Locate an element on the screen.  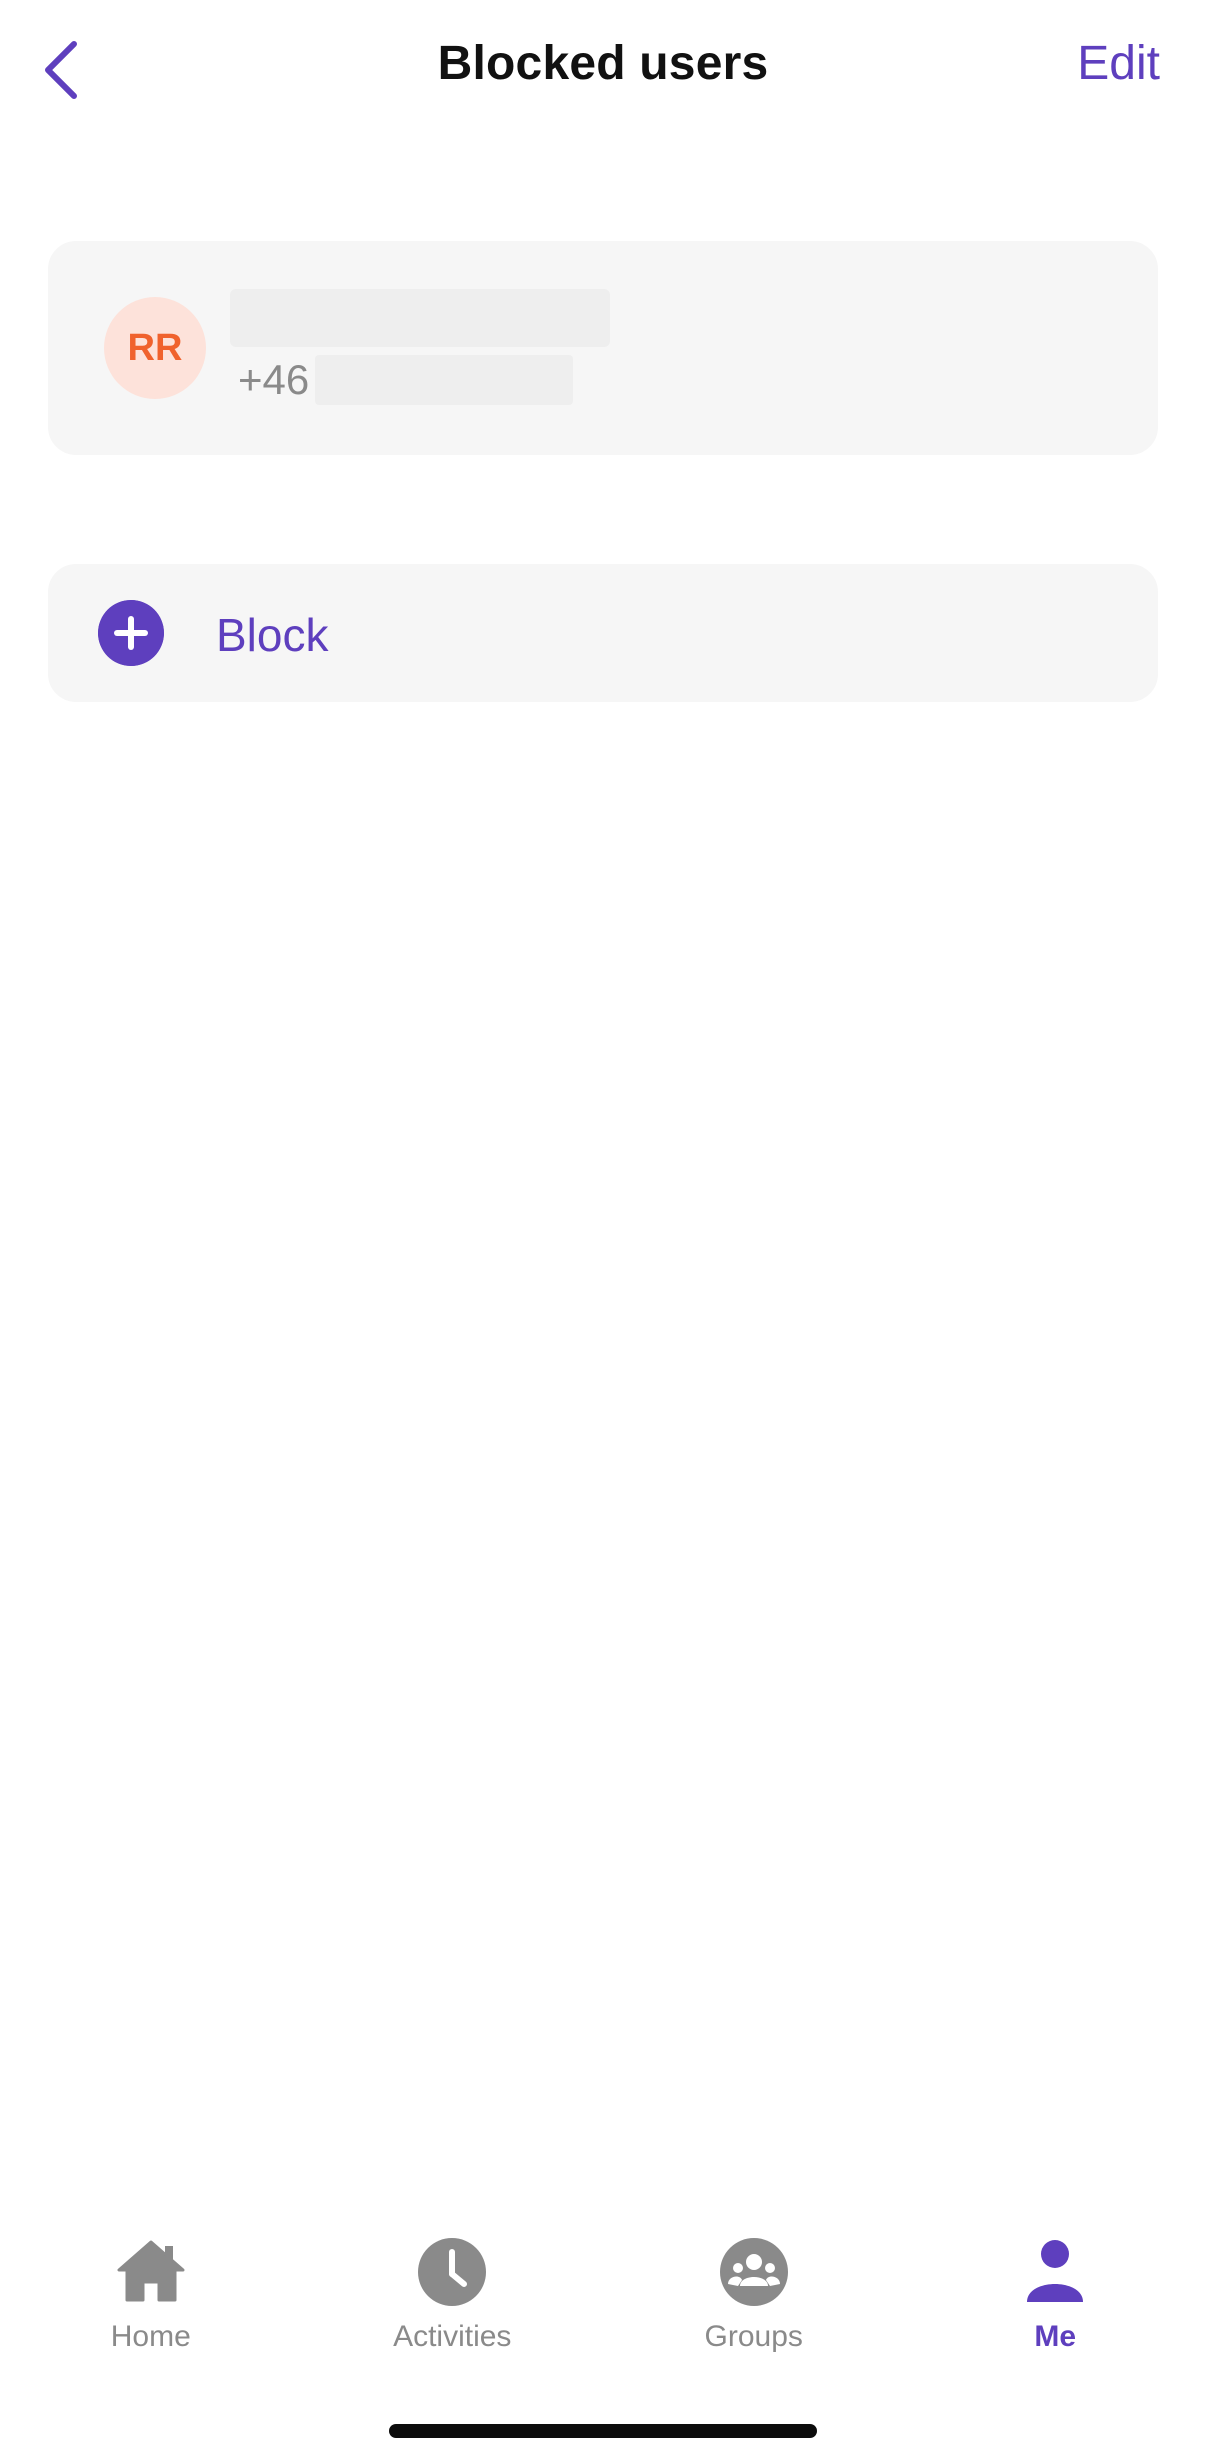
tab-me: Me is located at coordinates (1055, 2290).